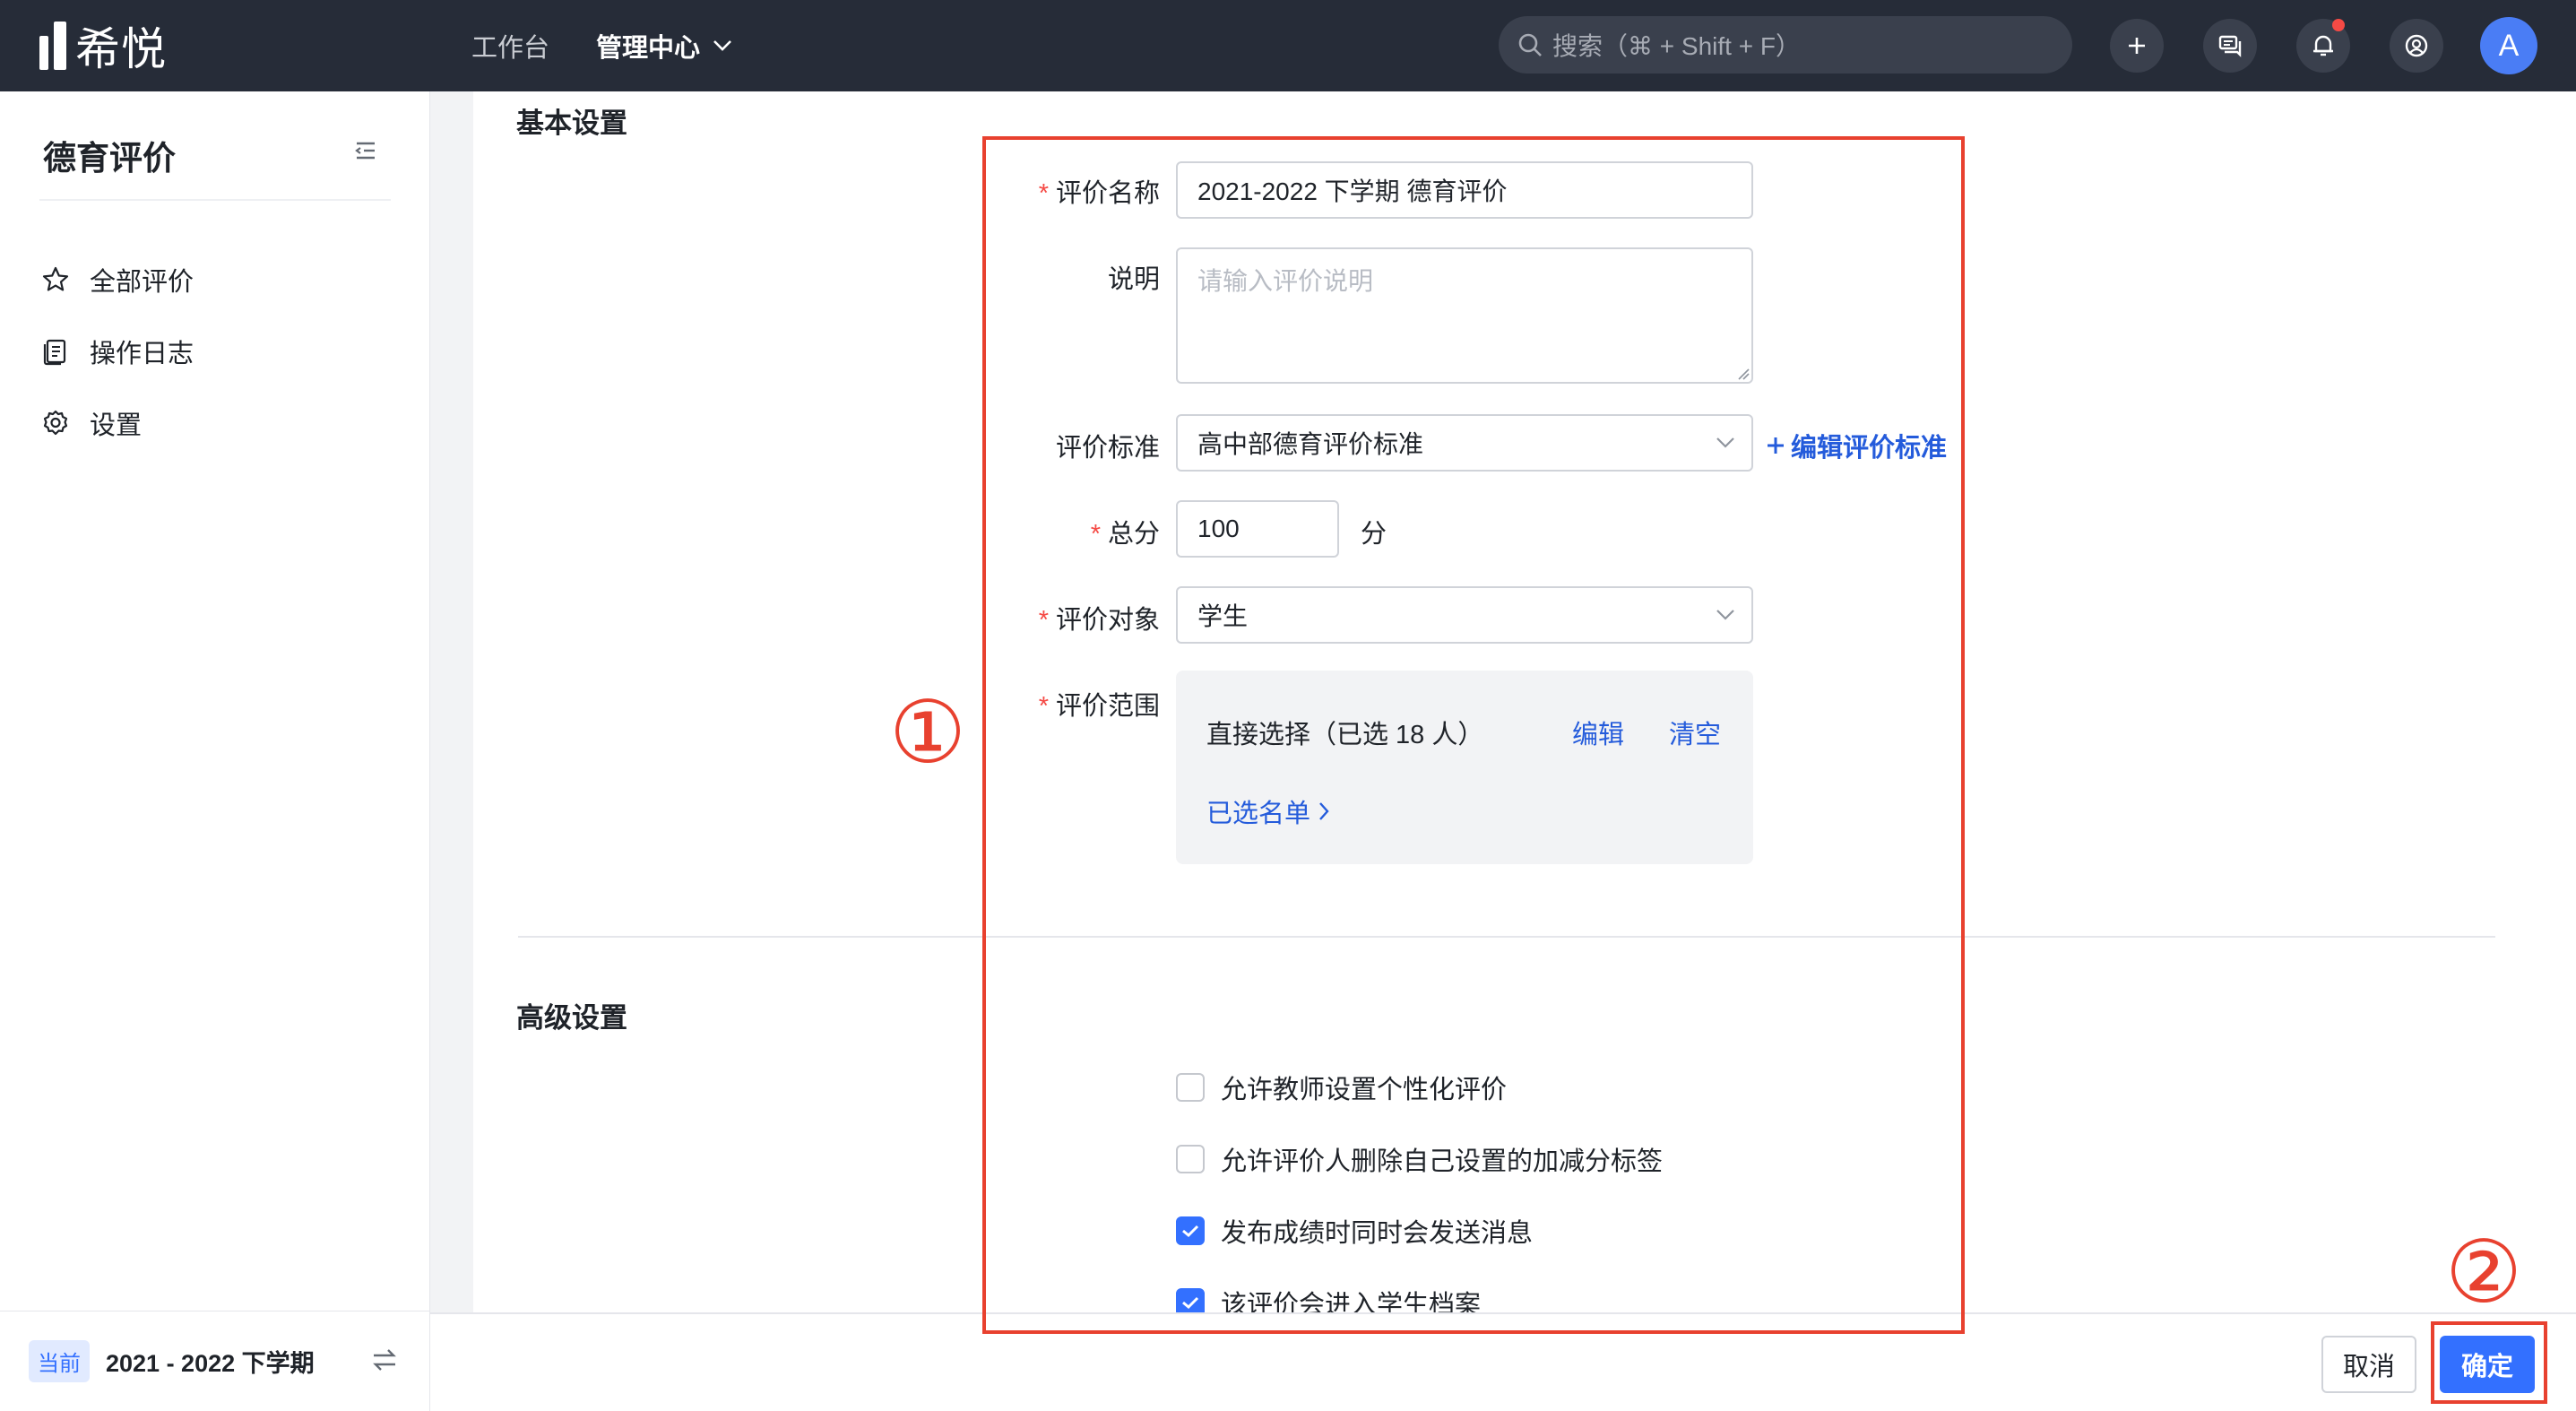  I want to click on star-icon, so click(55, 278).